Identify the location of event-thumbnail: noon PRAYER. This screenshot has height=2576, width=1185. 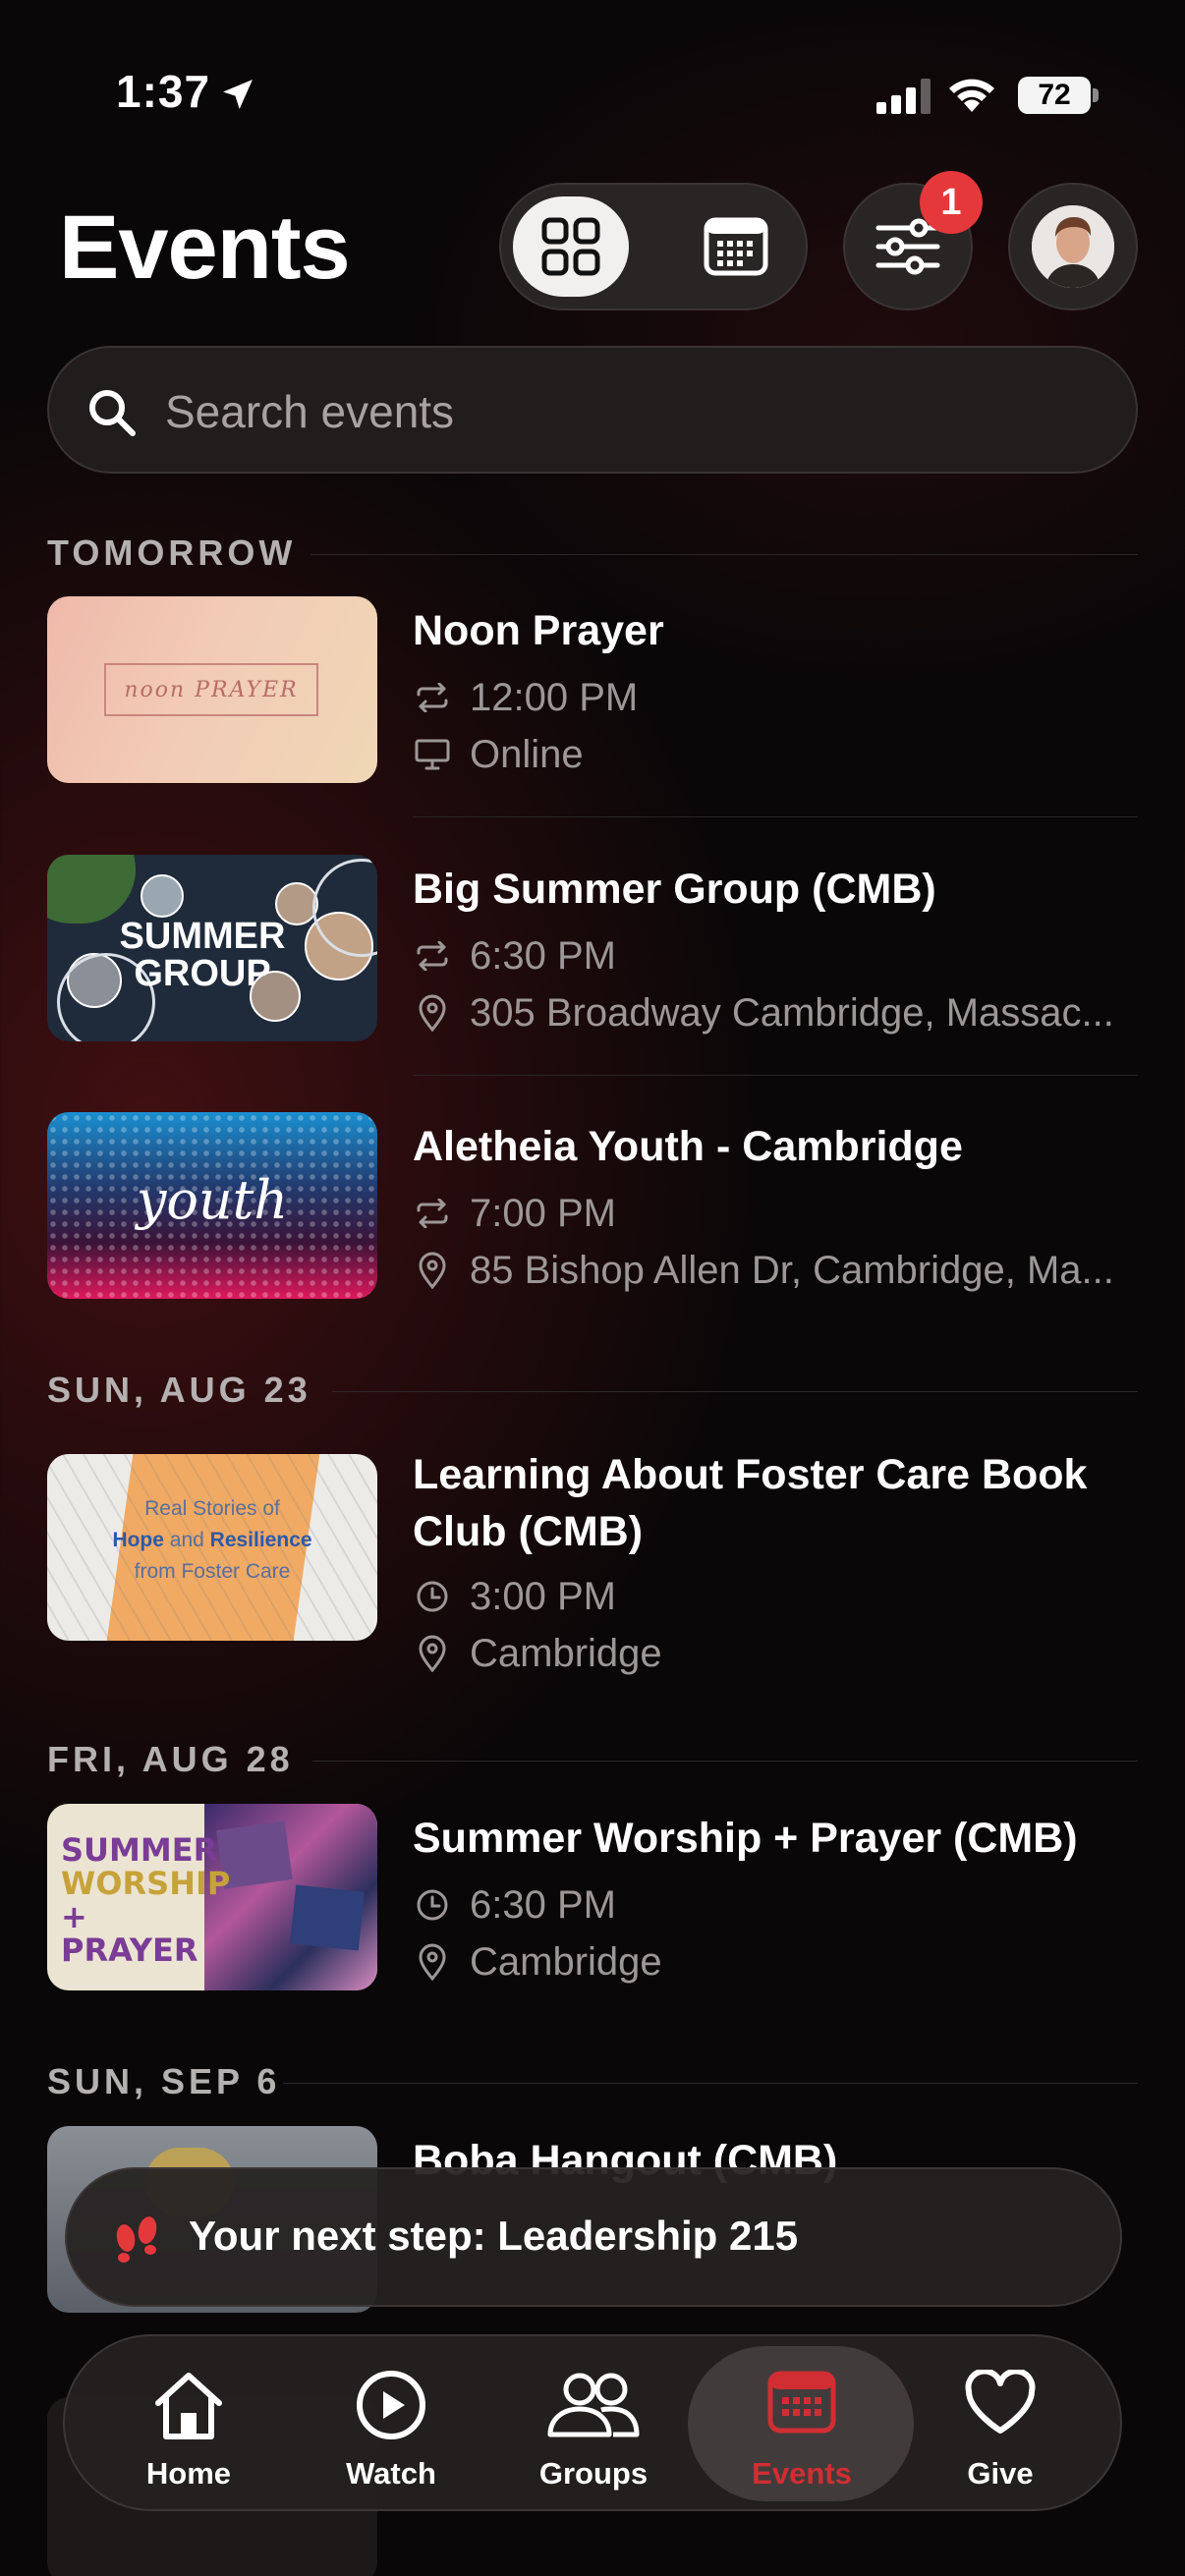
(212, 689).